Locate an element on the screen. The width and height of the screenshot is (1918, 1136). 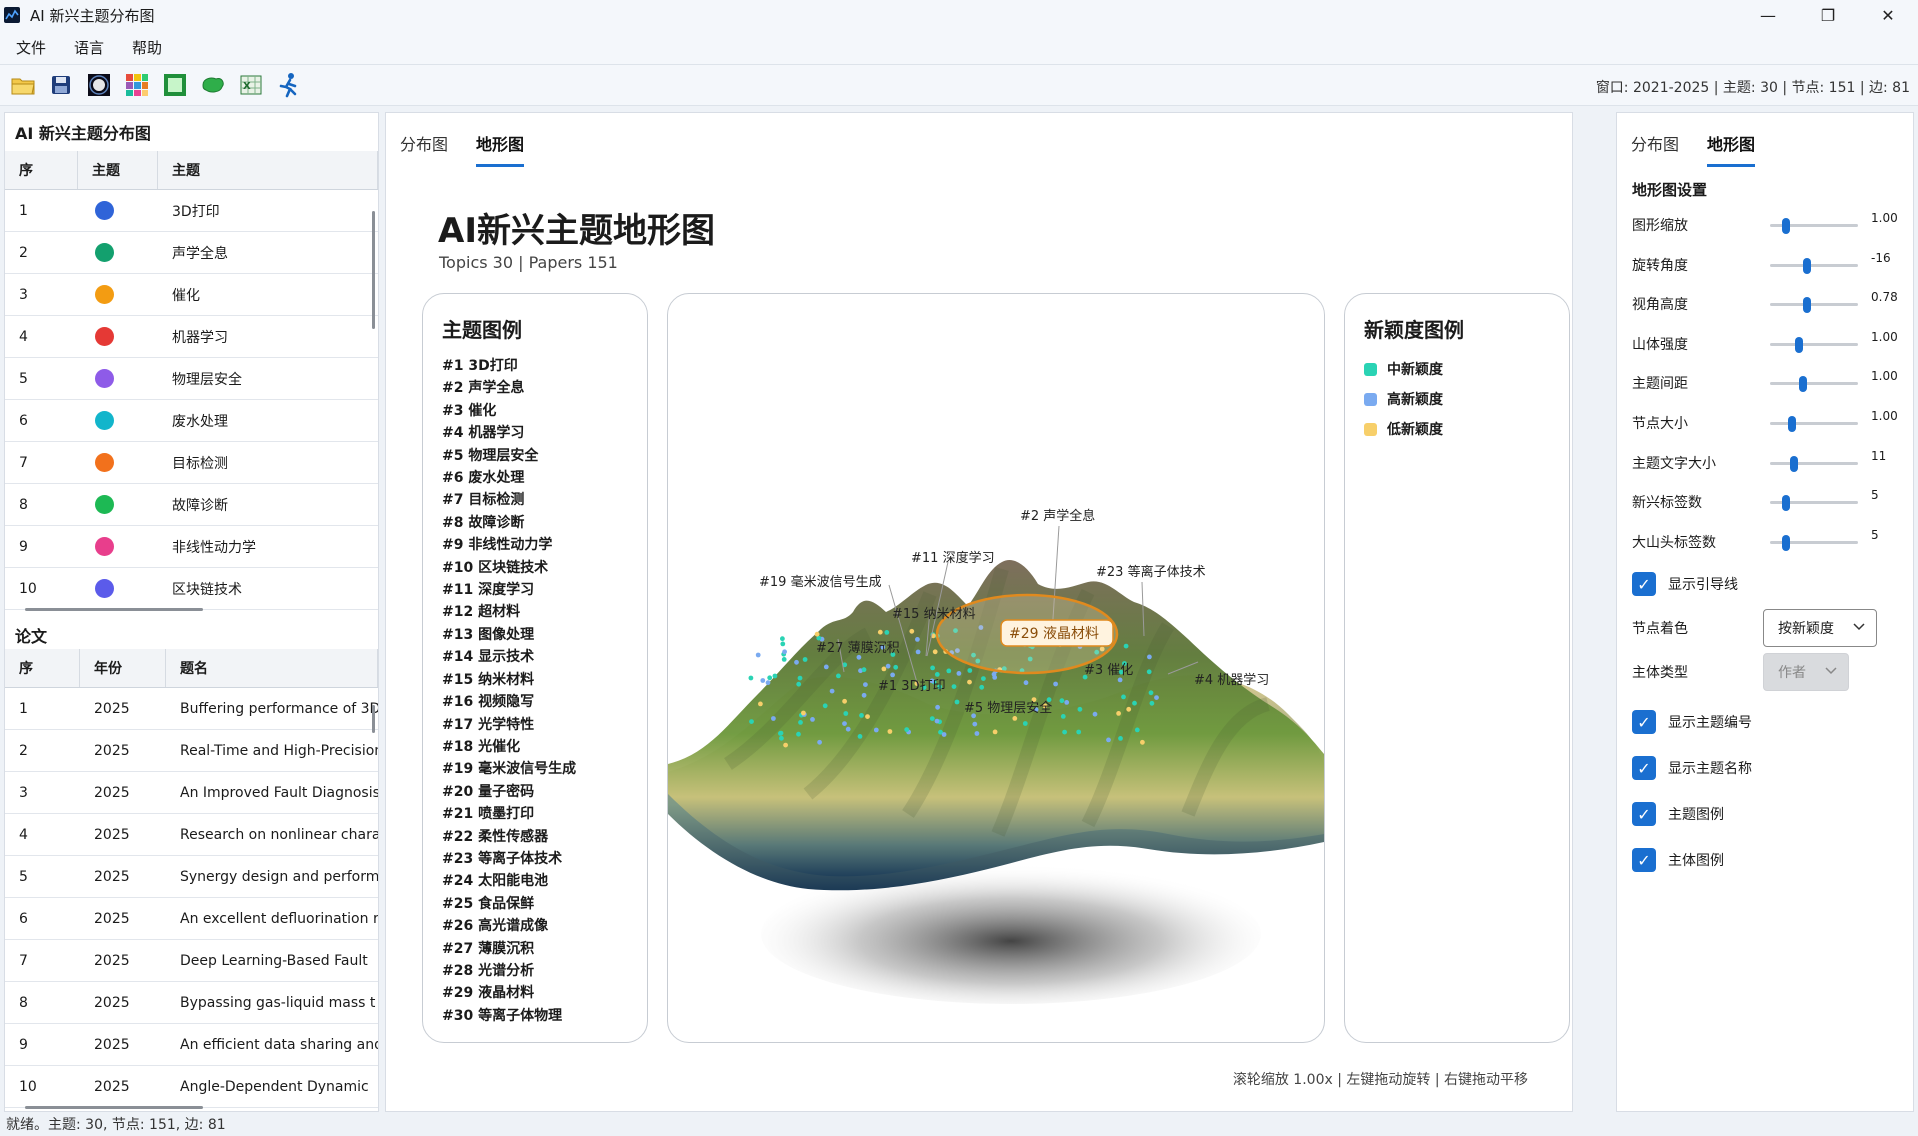
runner-icon is located at coordinates (289, 85).